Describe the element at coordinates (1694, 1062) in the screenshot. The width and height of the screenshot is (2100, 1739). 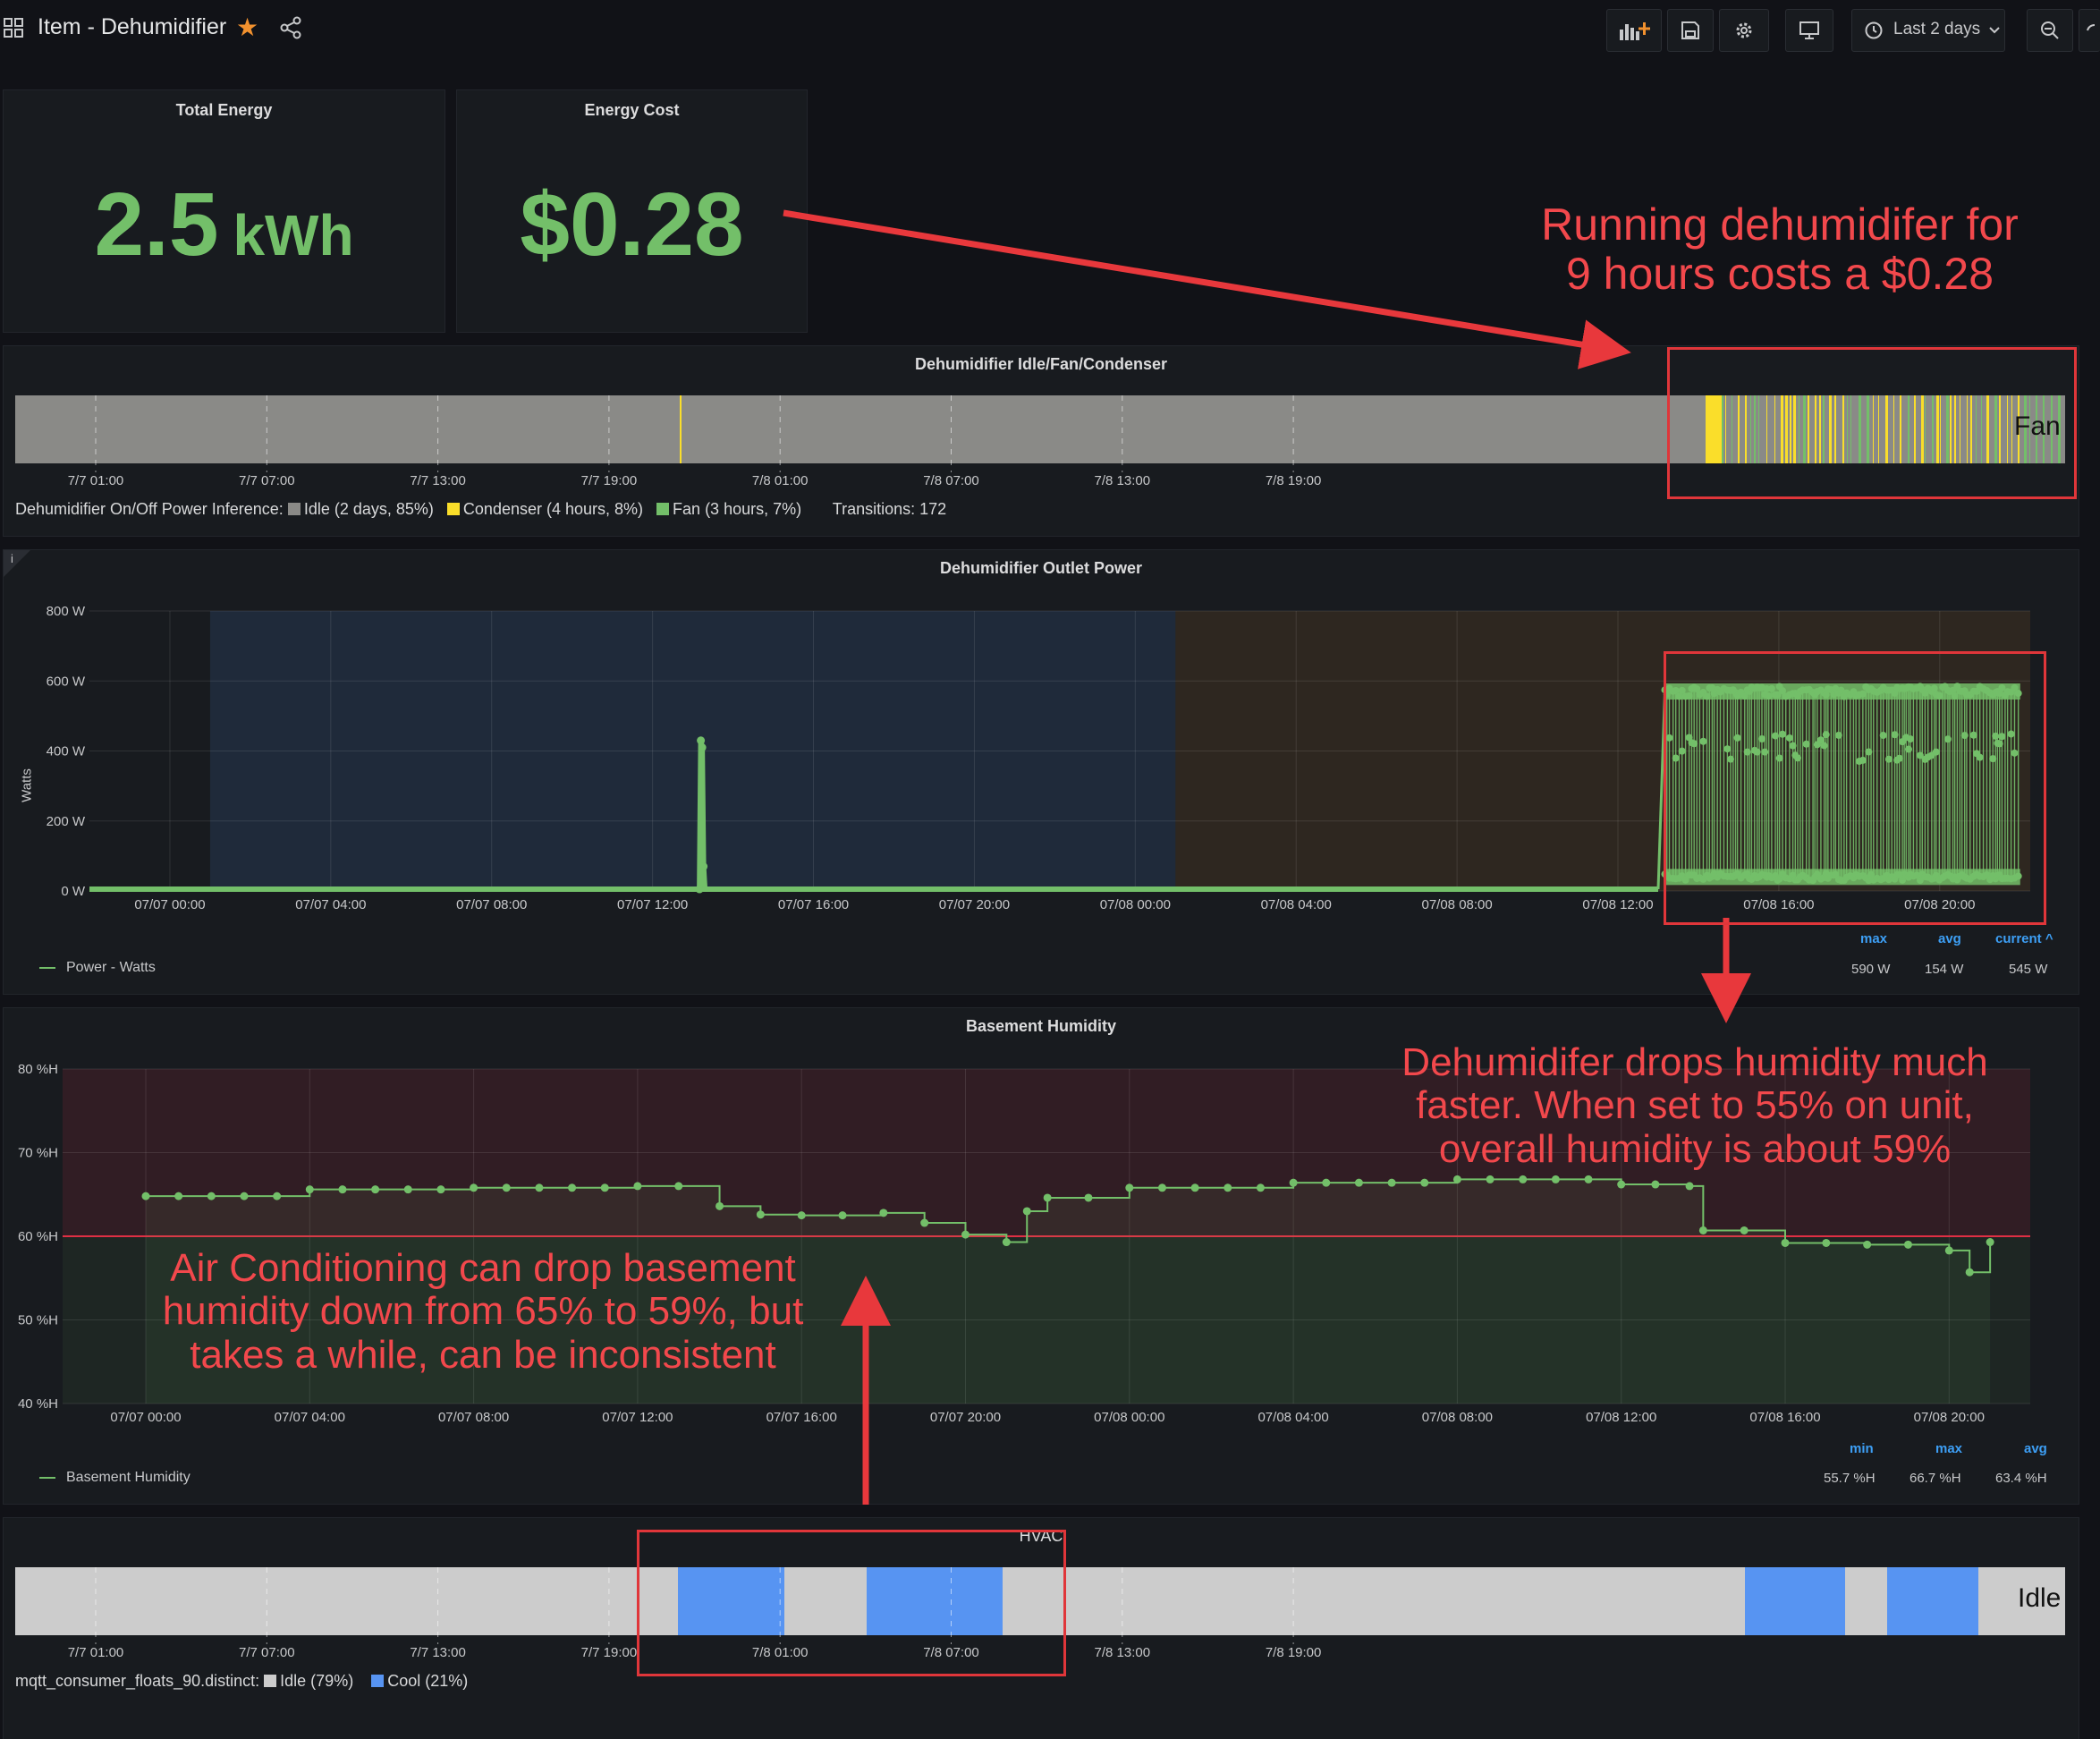
I see `annotation-line: Dehumidifer drops humidity much` at that location.